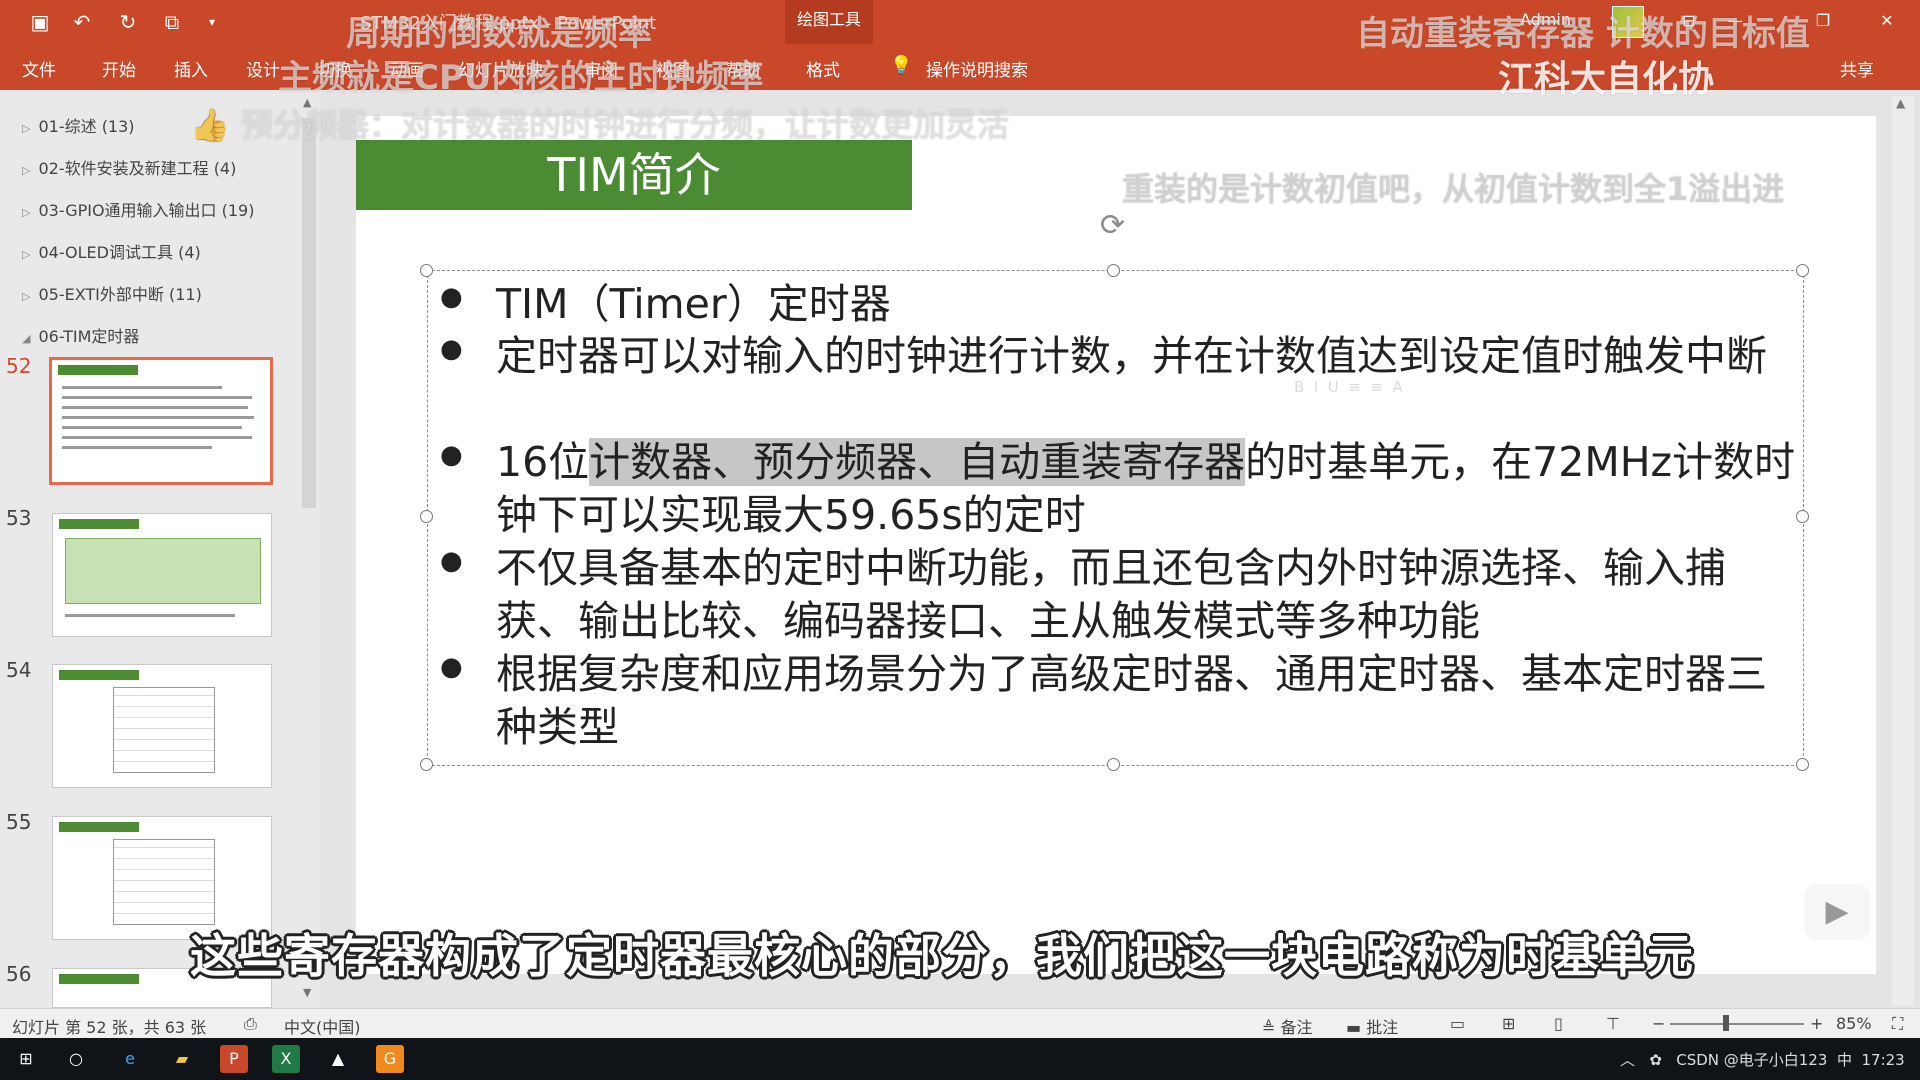 The height and width of the screenshot is (1080, 1920). Describe the element at coordinates (172, 22) in the screenshot. I see `present-icon: ⧉` at that location.